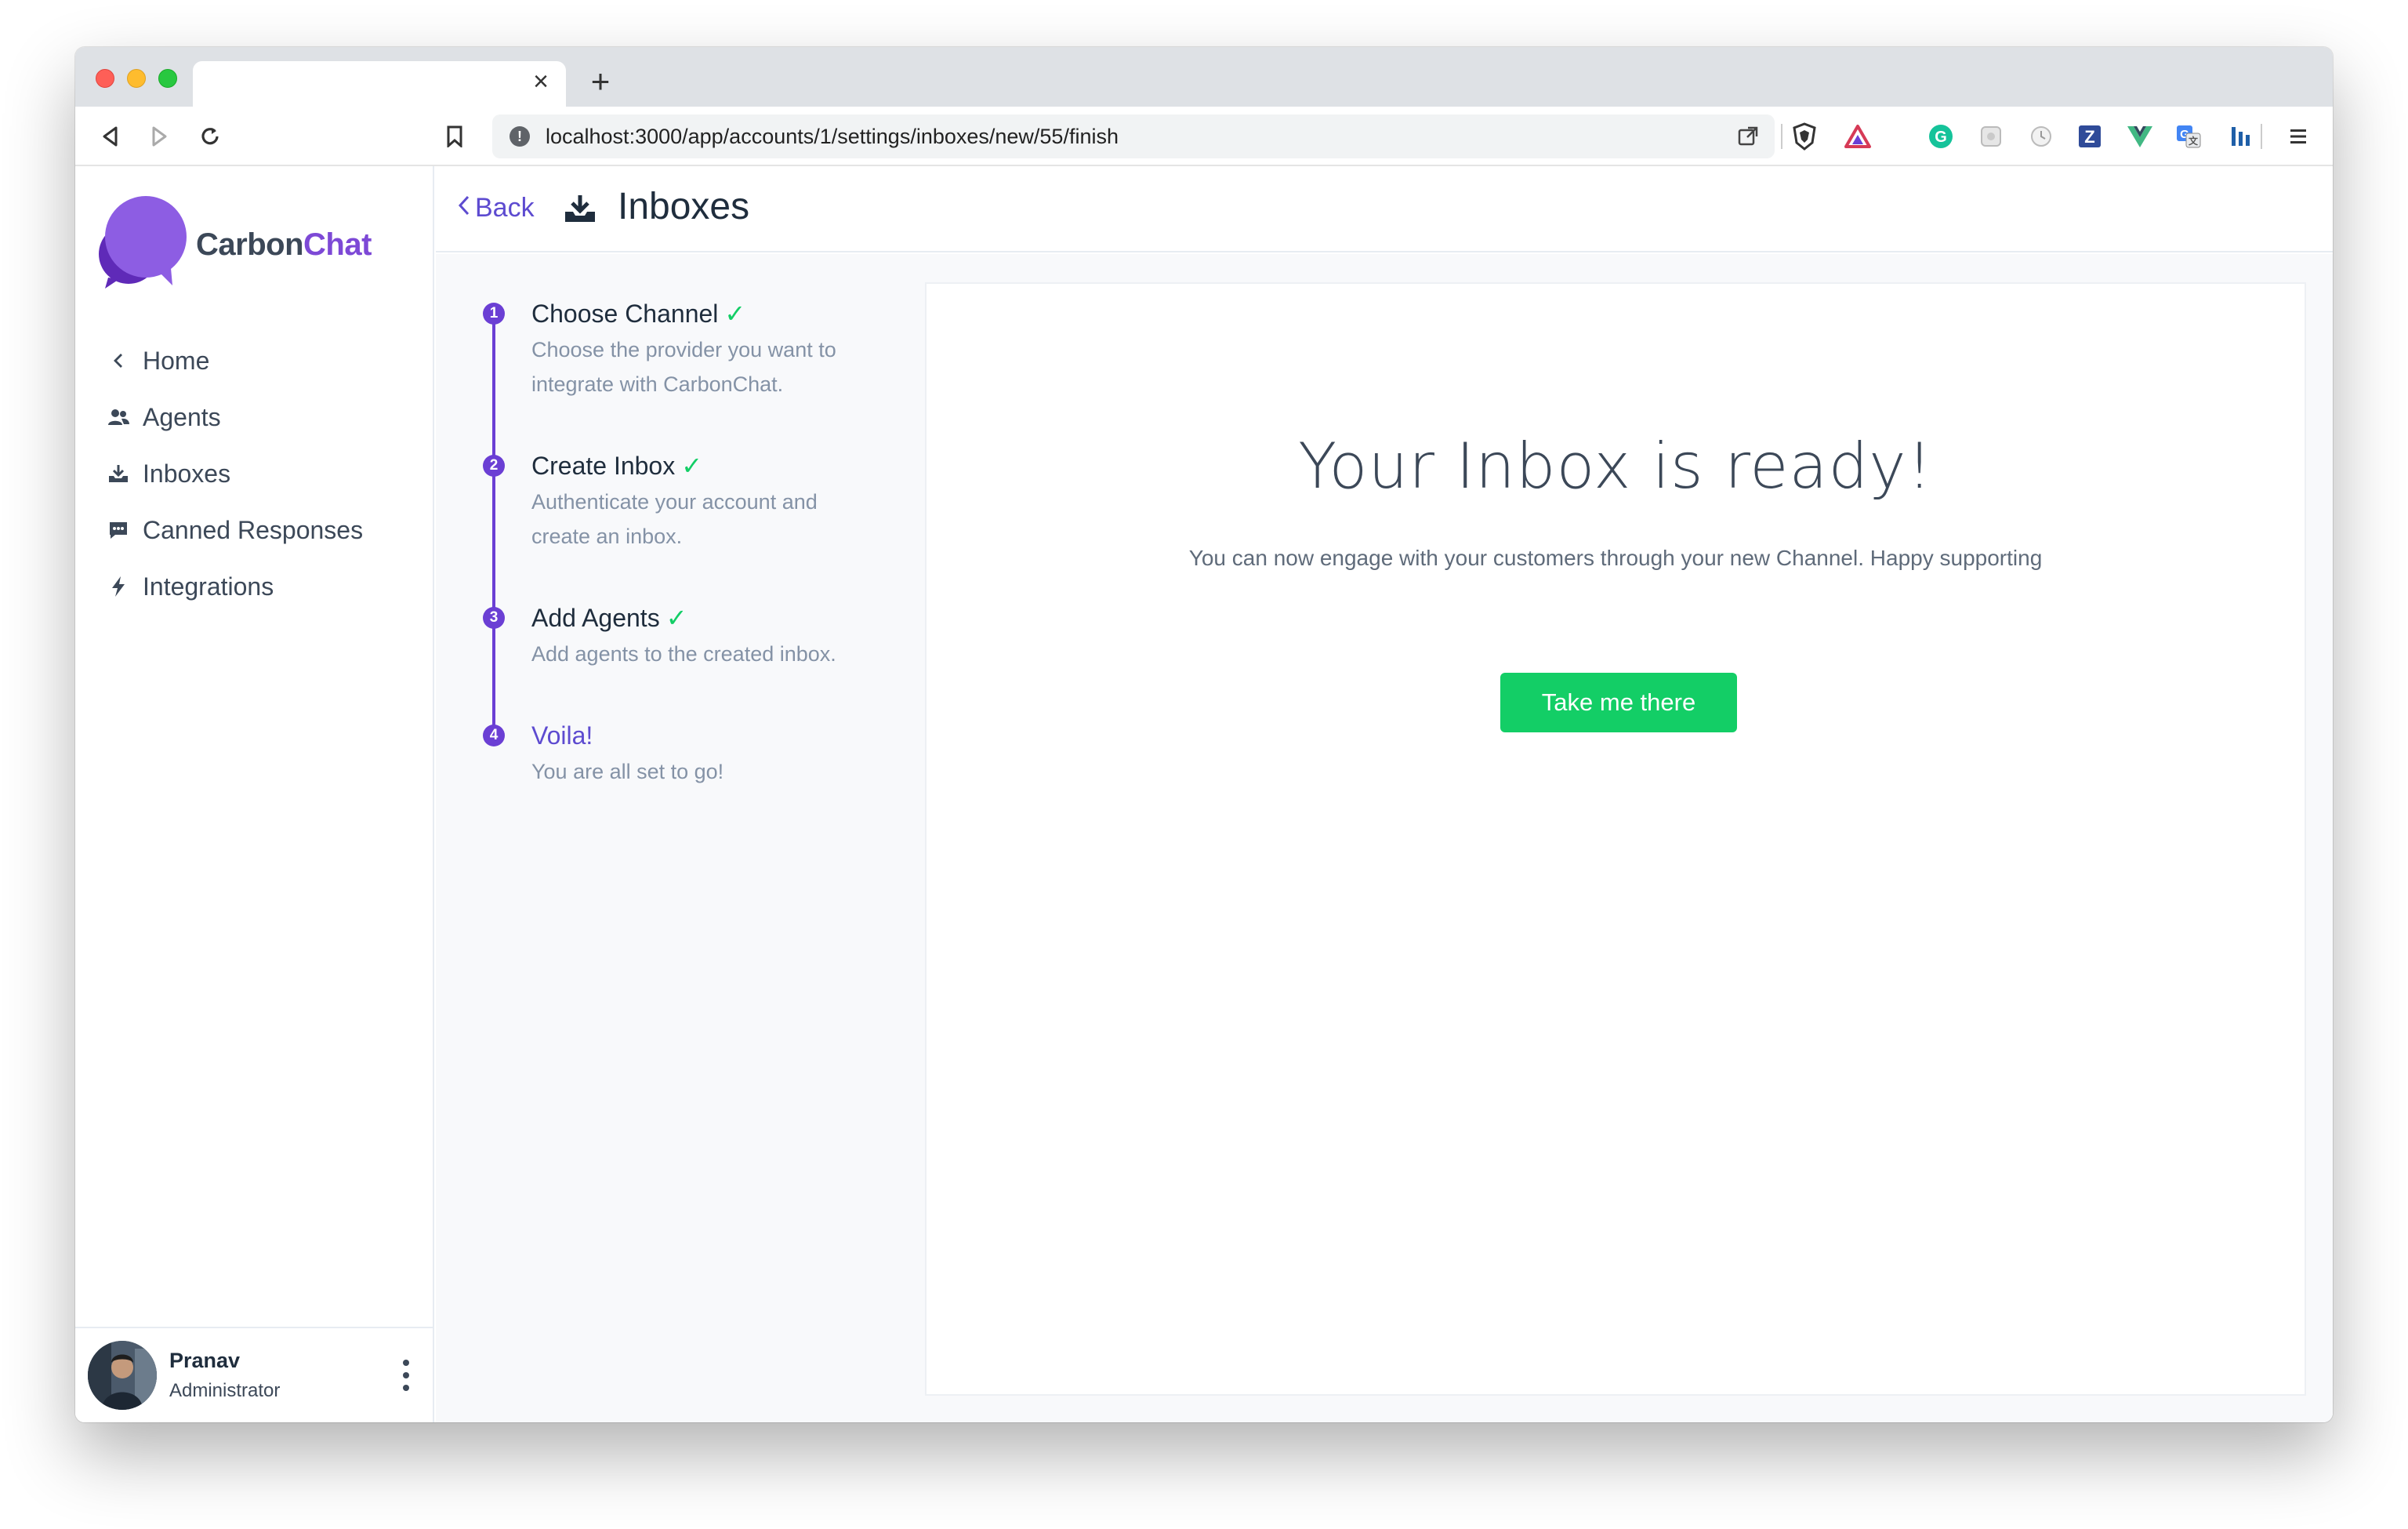 The height and width of the screenshot is (1529, 2408). Describe the element at coordinates (160, 136) in the screenshot. I see `forward-arrow-icon` at that location.